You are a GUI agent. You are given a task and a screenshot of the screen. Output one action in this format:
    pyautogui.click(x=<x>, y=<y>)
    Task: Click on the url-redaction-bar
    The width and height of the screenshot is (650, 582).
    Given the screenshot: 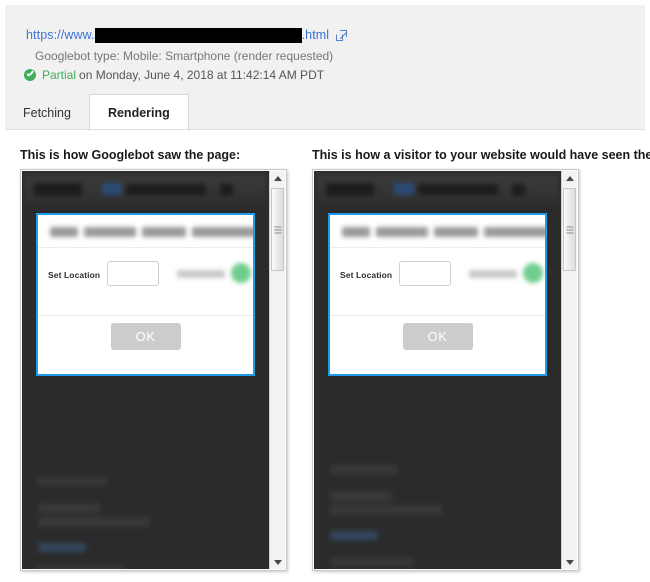 What is the action you would take?
    pyautogui.click(x=198, y=35)
    